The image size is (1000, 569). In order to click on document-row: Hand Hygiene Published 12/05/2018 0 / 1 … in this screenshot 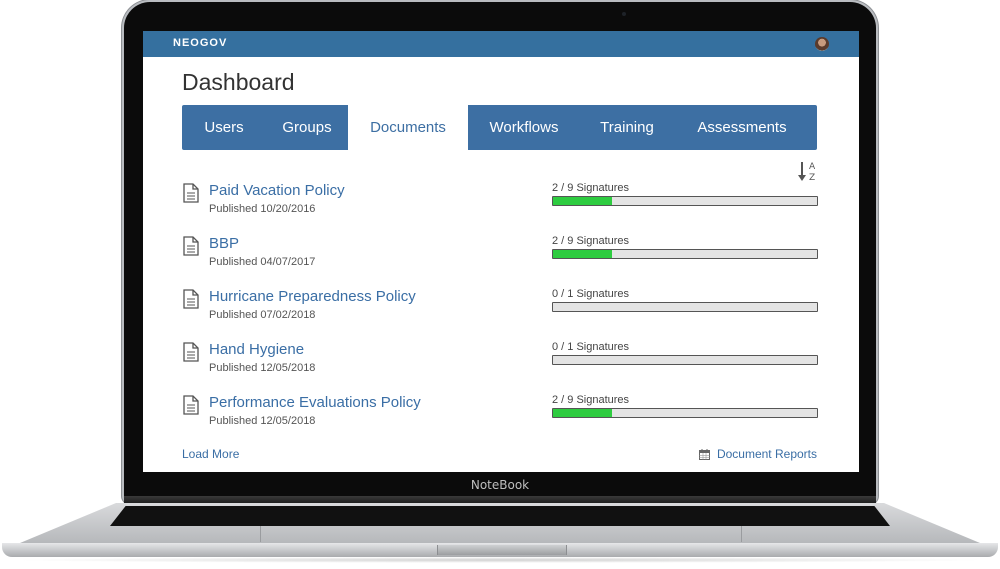, I will do `click(500, 364)`.